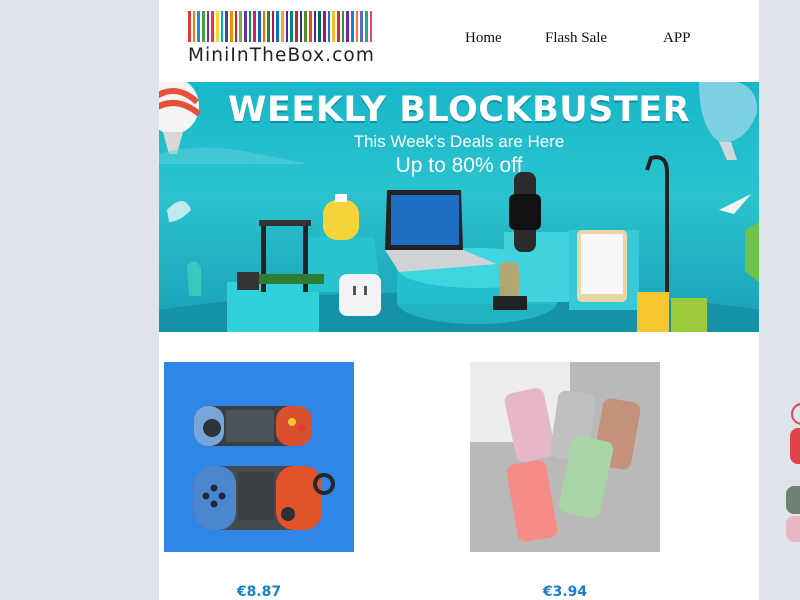  Describe the element at coordinates (259, 592) in the screenshot. I see `product-price: €8.87` at that location.